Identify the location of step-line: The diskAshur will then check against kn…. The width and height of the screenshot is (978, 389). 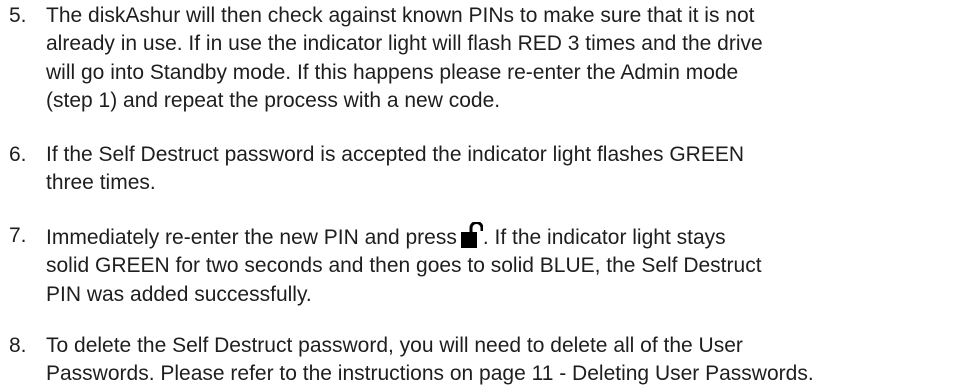
(400, 15).